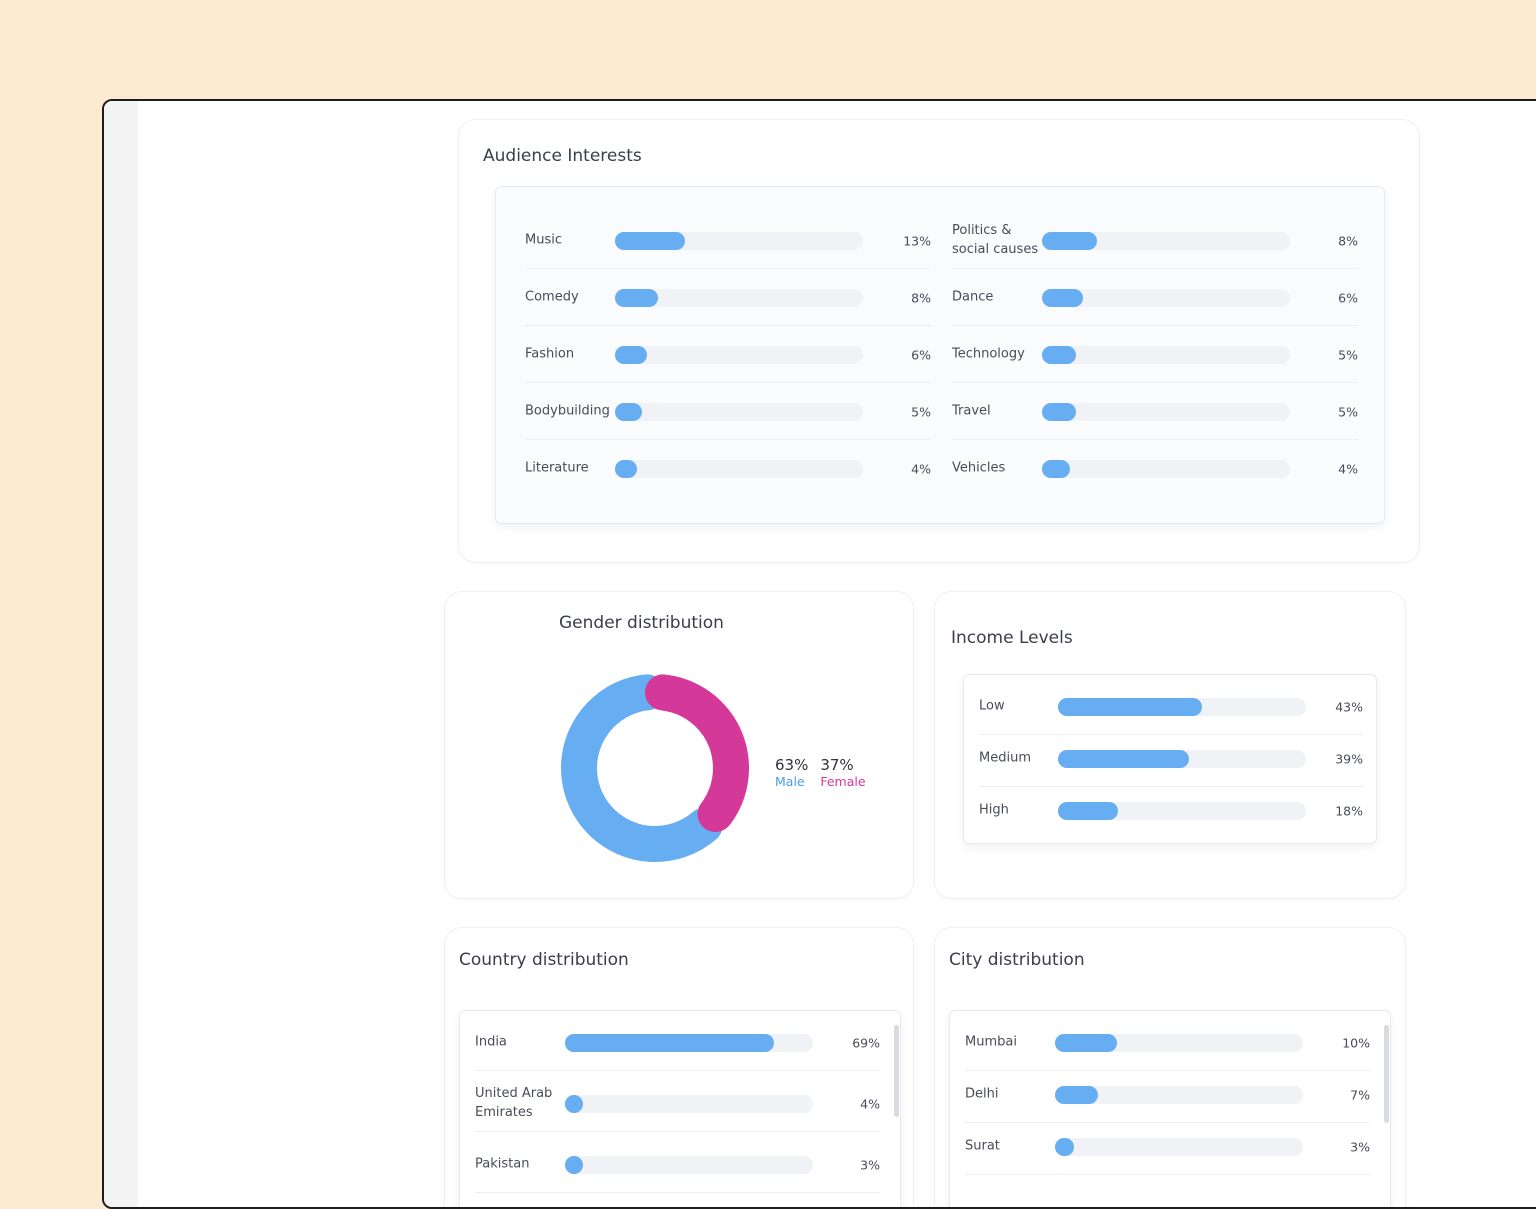 Image resolution: width=1536 pixels, height=1209 pixels. Describe the element at coordinates (502, 1164) in the screenshot. I see `country-label: Pakistan` at that location.